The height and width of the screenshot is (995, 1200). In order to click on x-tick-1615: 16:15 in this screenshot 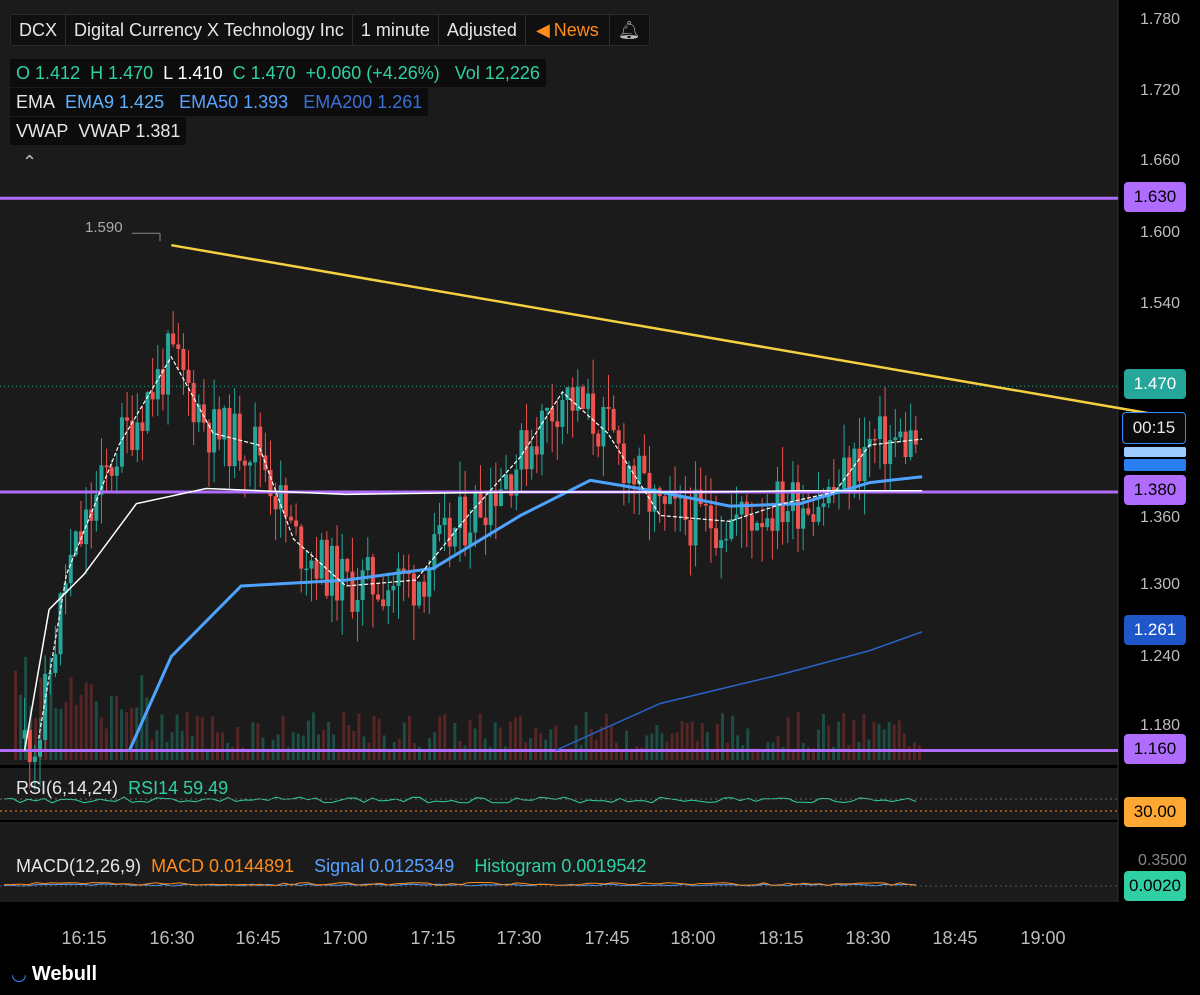, I will do `click(84, 938)`.